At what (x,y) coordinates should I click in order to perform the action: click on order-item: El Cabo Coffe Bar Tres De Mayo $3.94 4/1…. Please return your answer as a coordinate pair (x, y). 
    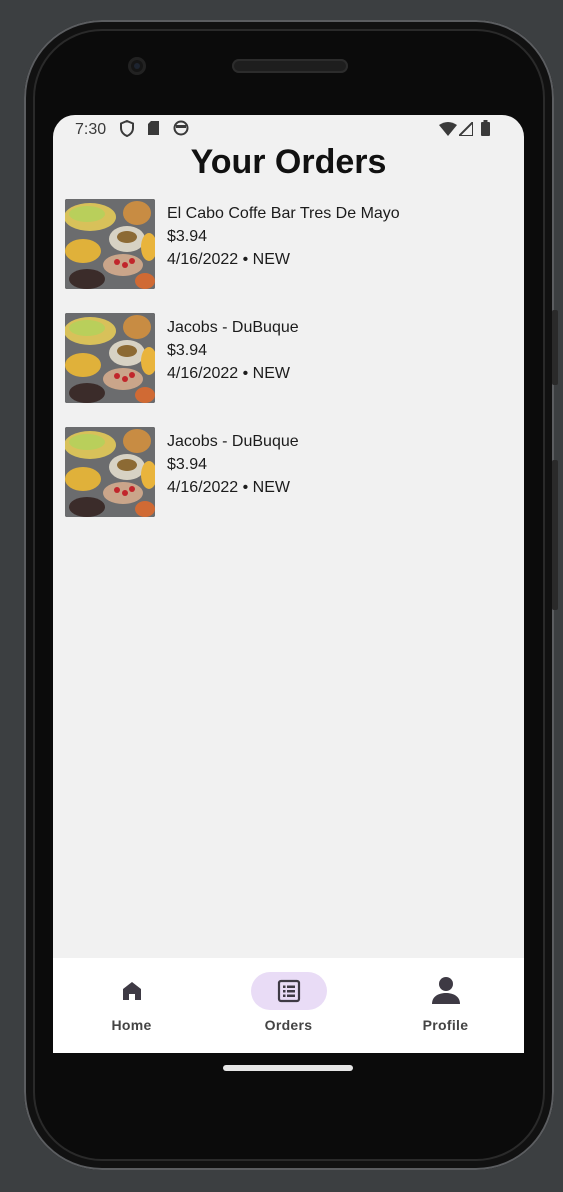
    Looking at the image, I should click on (290, 256).